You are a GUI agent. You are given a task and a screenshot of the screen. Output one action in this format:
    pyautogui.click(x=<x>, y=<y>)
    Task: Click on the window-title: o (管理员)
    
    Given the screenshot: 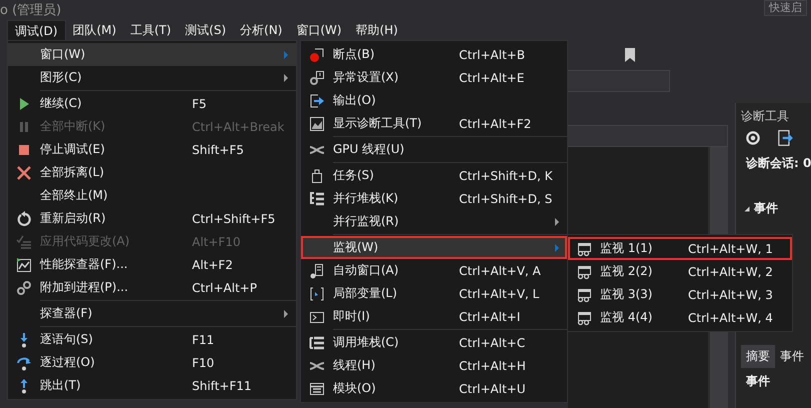 What is the action you would take?
    pyautogui.click(x=31, y=10)
    